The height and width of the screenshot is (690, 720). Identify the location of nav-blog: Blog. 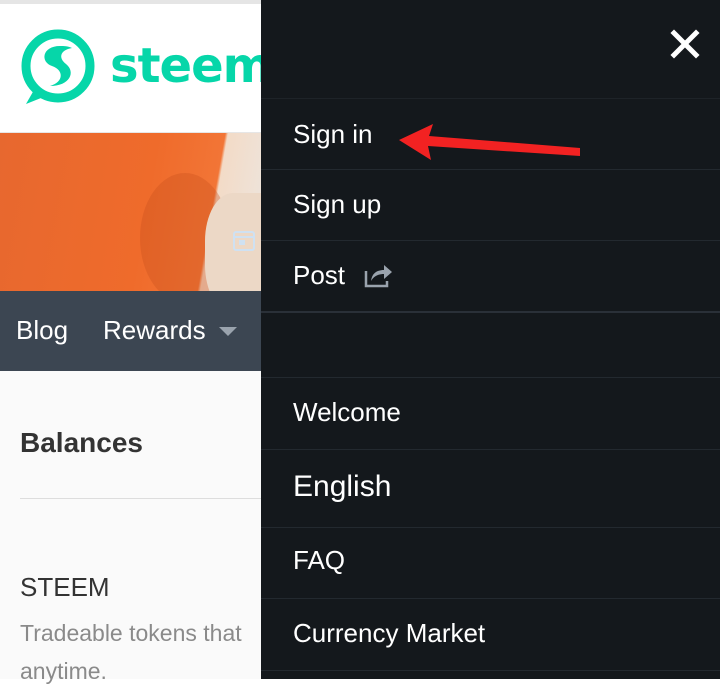
(42, 330).